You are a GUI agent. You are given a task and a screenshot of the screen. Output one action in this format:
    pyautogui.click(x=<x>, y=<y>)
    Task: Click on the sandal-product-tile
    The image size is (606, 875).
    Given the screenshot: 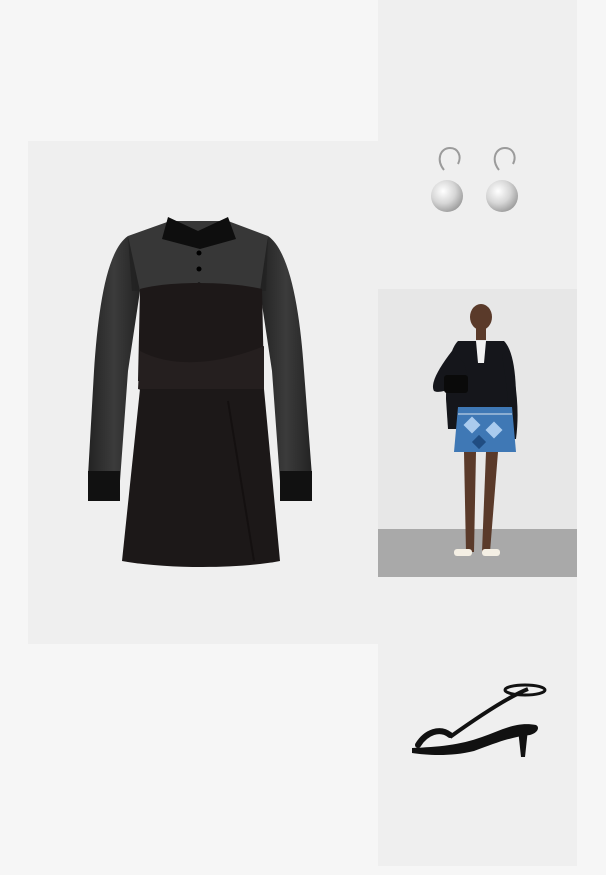 What is the action you would take?
    pyautogui.click(x=477, y=721)
    